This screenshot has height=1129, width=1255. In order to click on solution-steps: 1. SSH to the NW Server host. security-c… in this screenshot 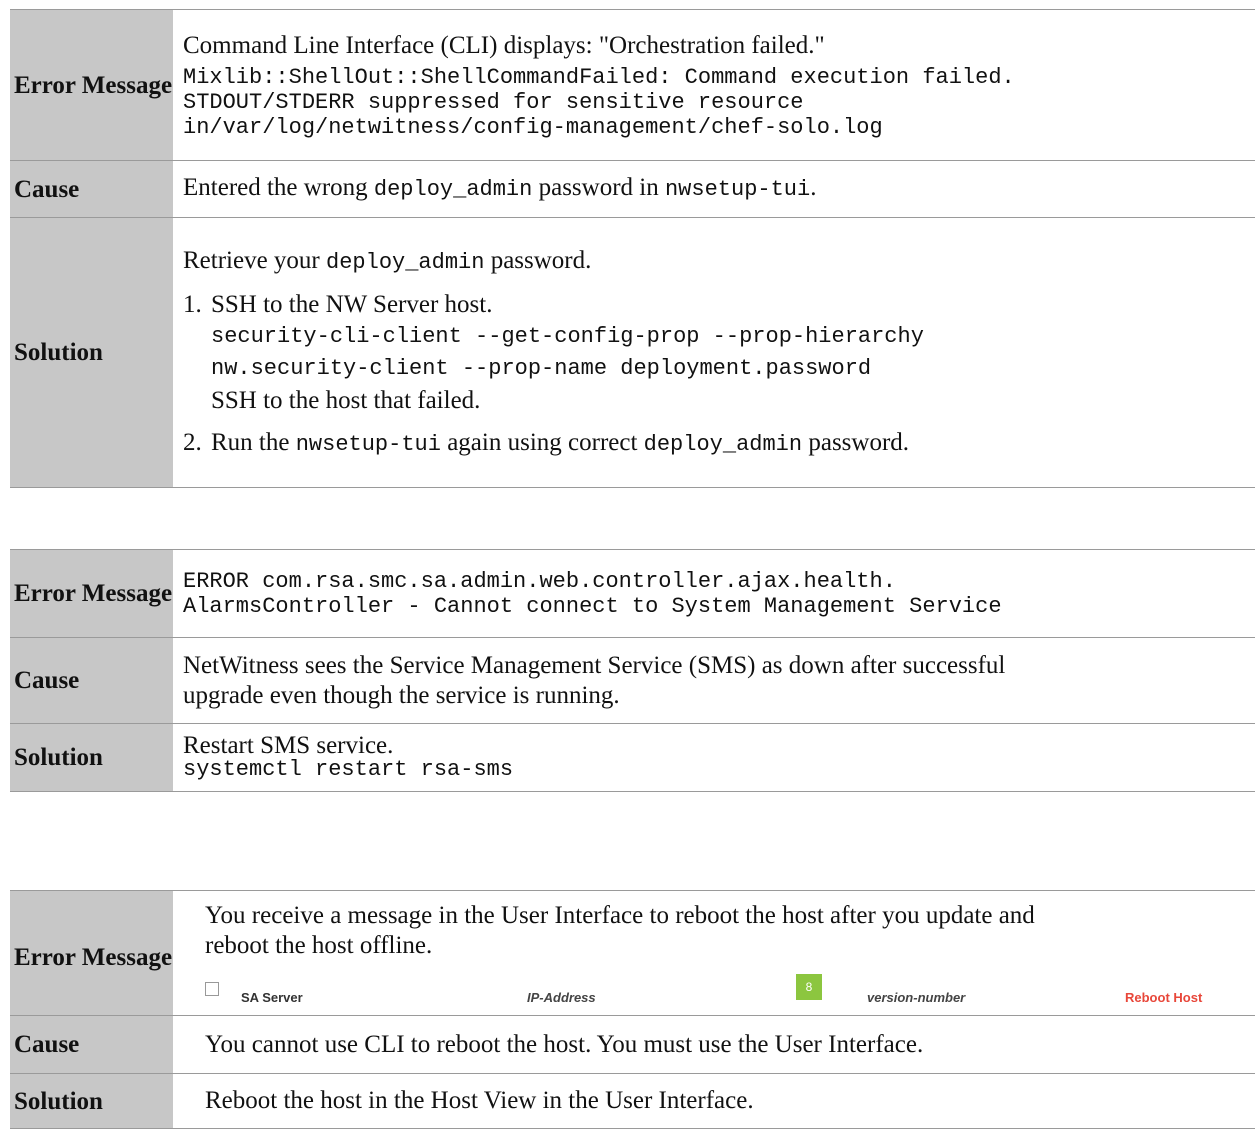, I will do `click(717, 375)`.